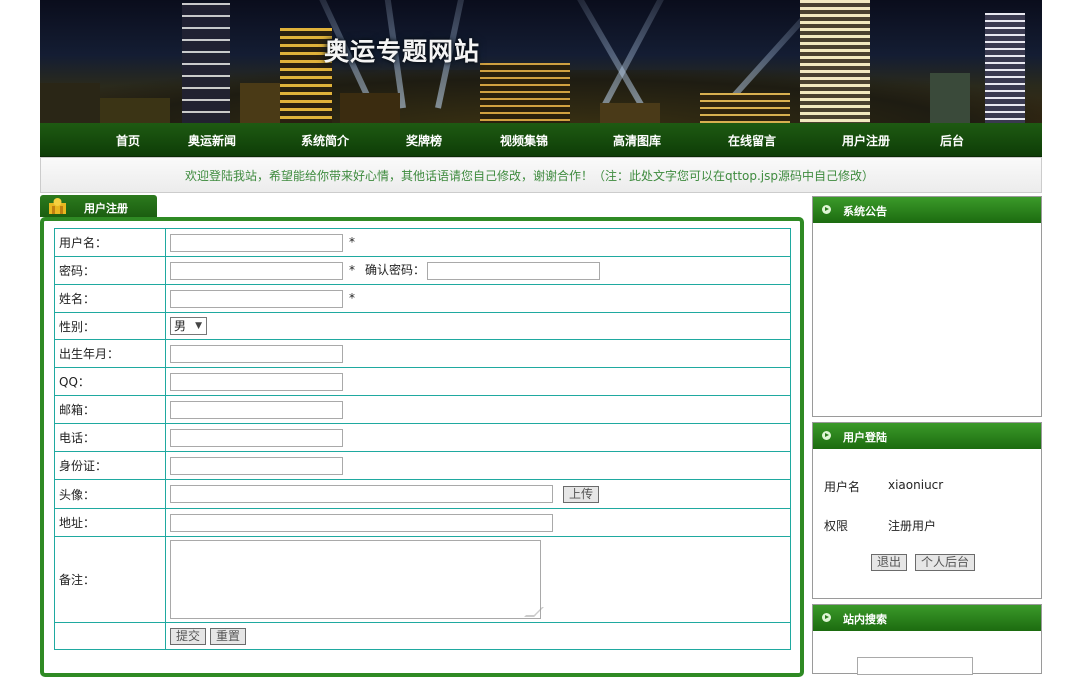 The width and height of the screenshot is (1083, 677). Describe the element at coordinates (110, 353) in the screenshot. I see `birth-label: 出生年月：` at that location.